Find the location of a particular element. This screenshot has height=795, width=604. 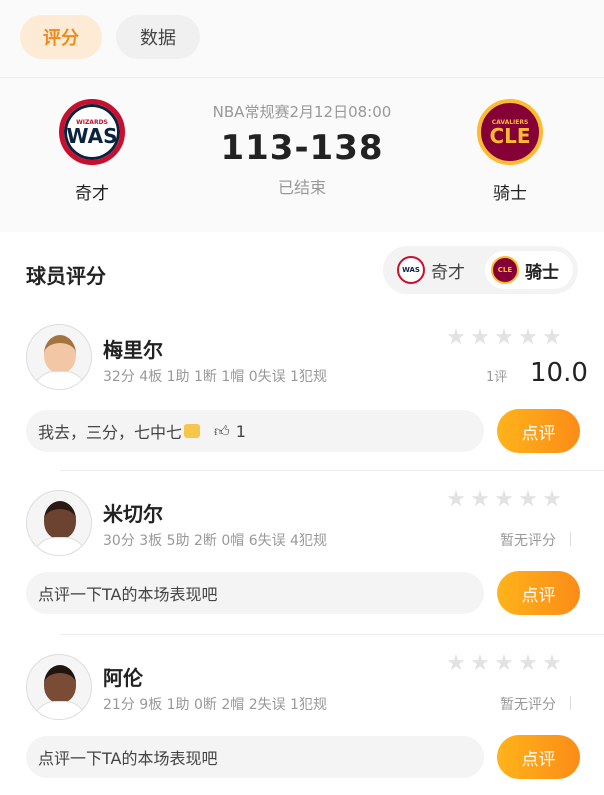

comment-text: 我去，三分，七中七 is located at coordinates (110, 432).